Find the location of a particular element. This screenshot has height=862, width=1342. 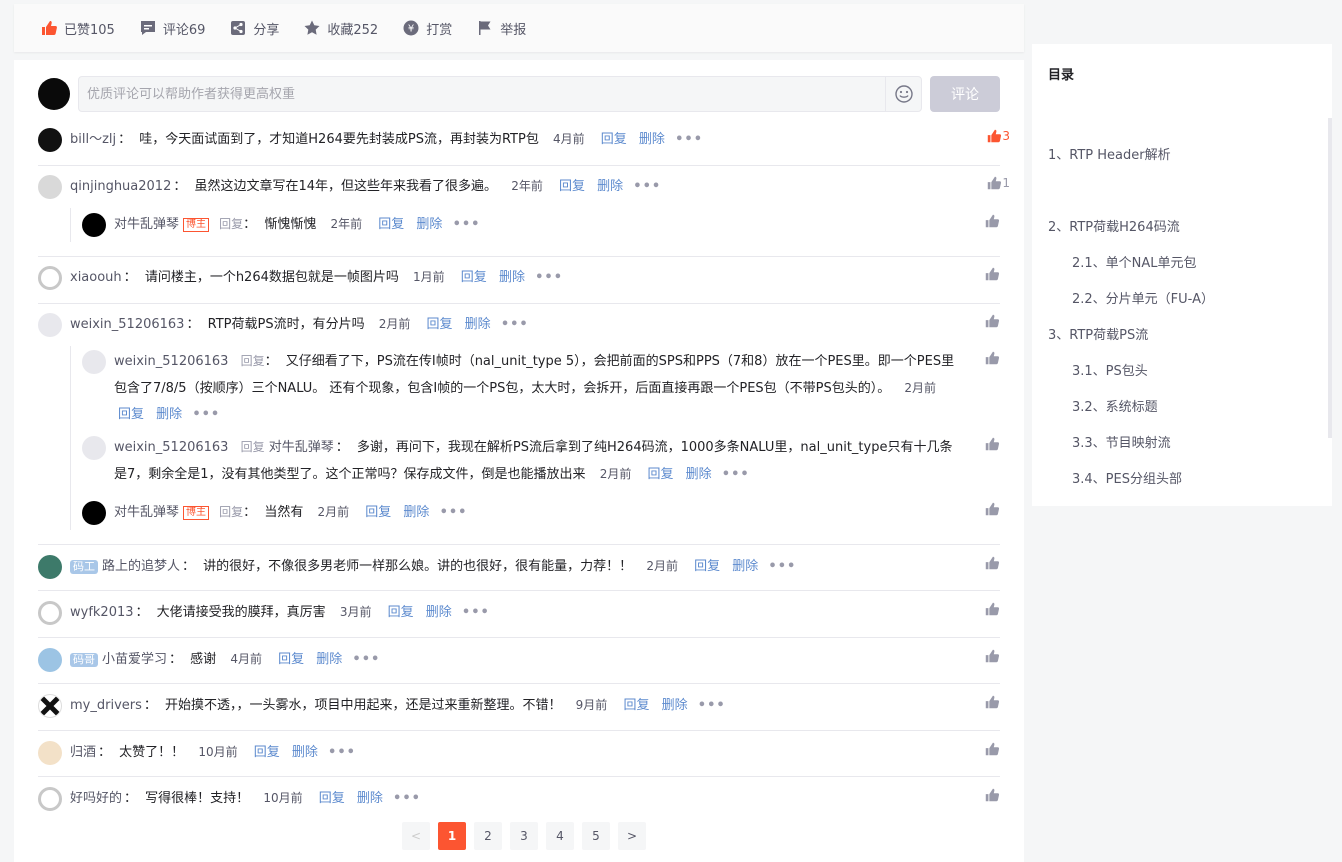

comment-username: wyfk2013 is located at coordinates (102, 612).